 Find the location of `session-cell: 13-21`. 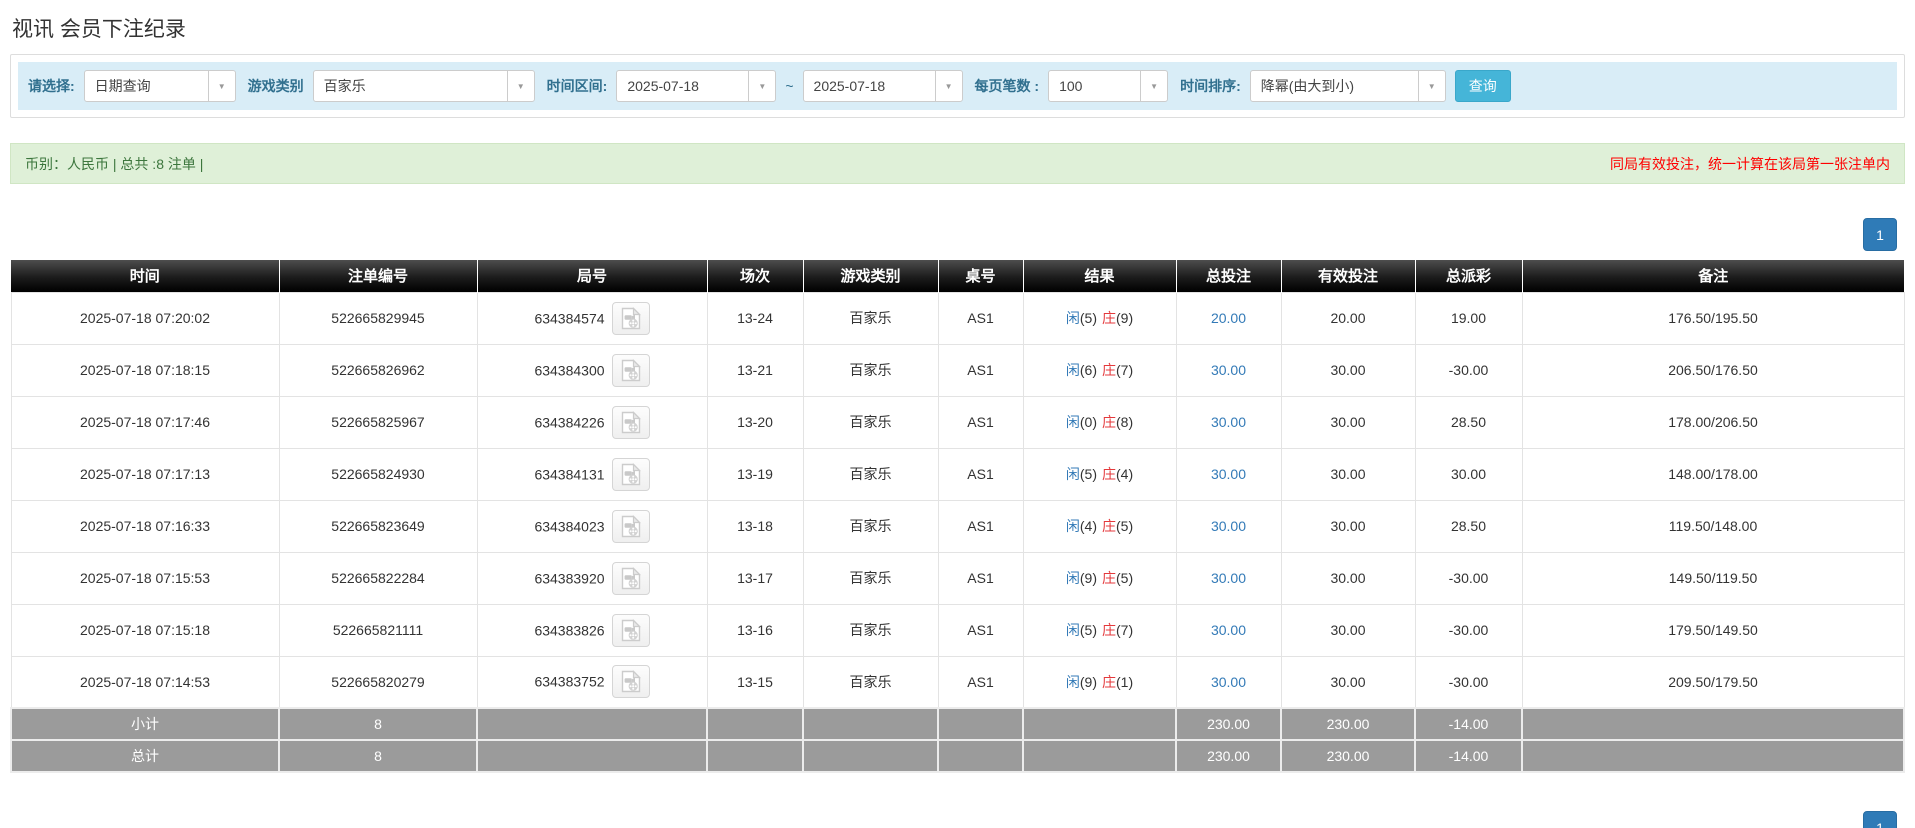

session-cell: 13-21 is located at coordinates (755, 370).